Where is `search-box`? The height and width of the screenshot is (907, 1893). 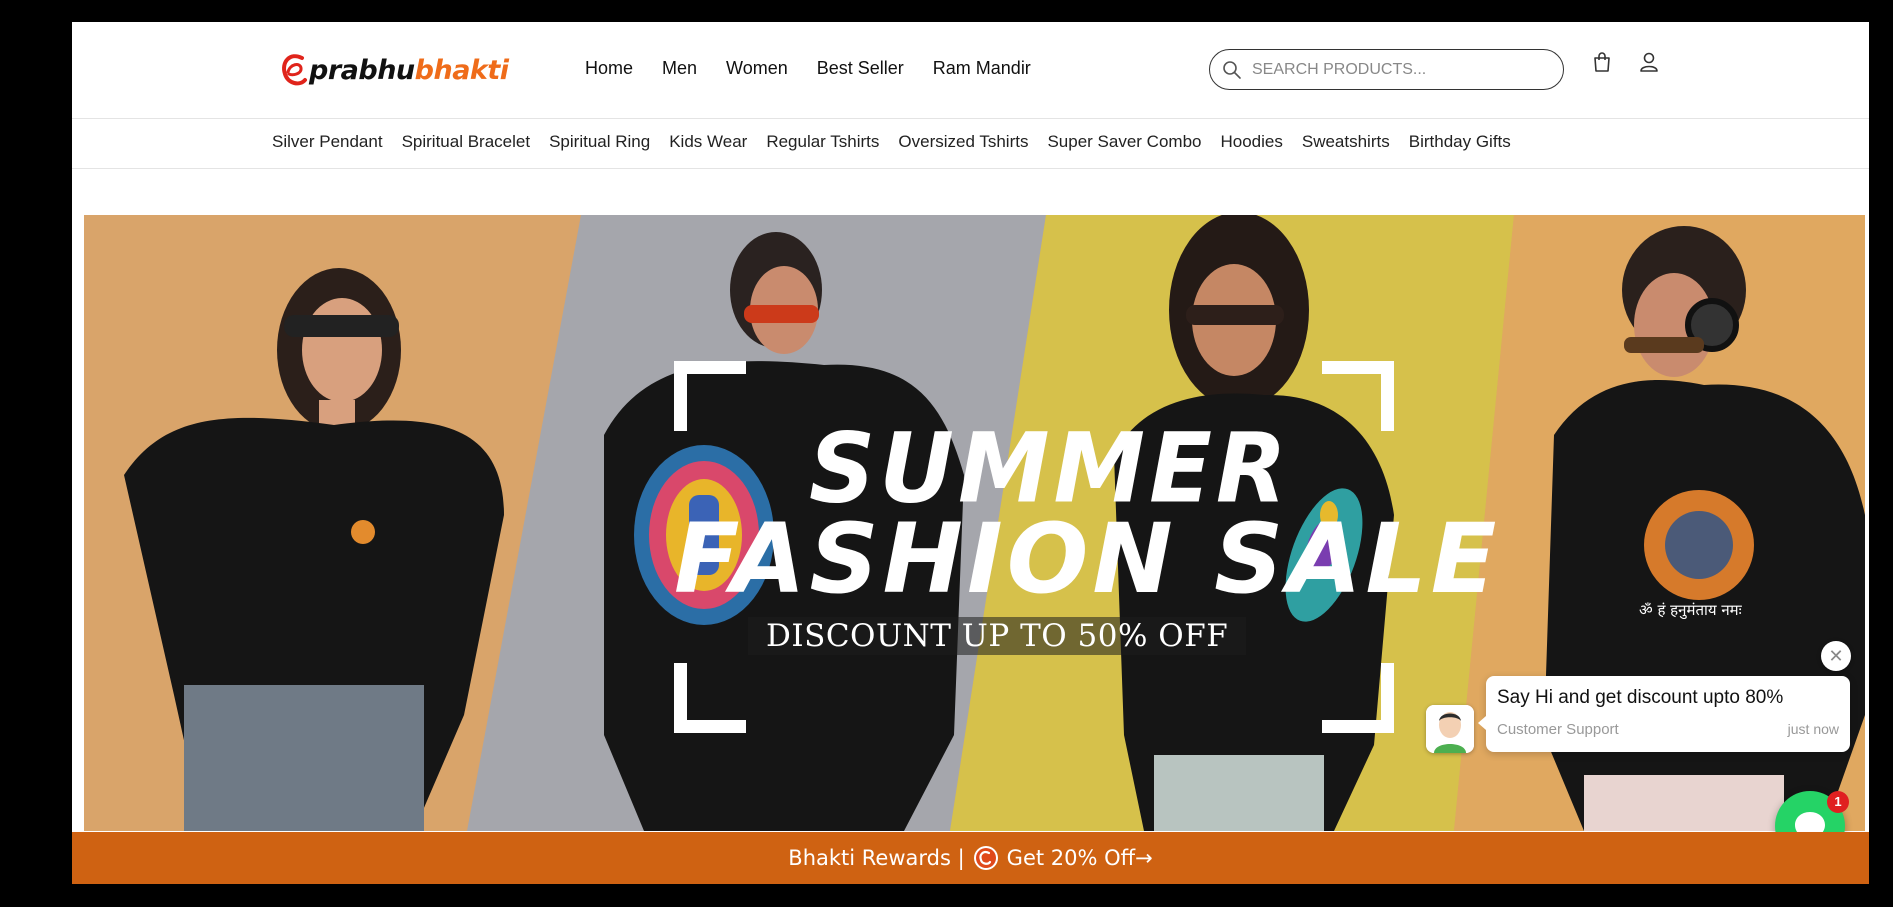 search-box is located at coordinates (1386, 69).